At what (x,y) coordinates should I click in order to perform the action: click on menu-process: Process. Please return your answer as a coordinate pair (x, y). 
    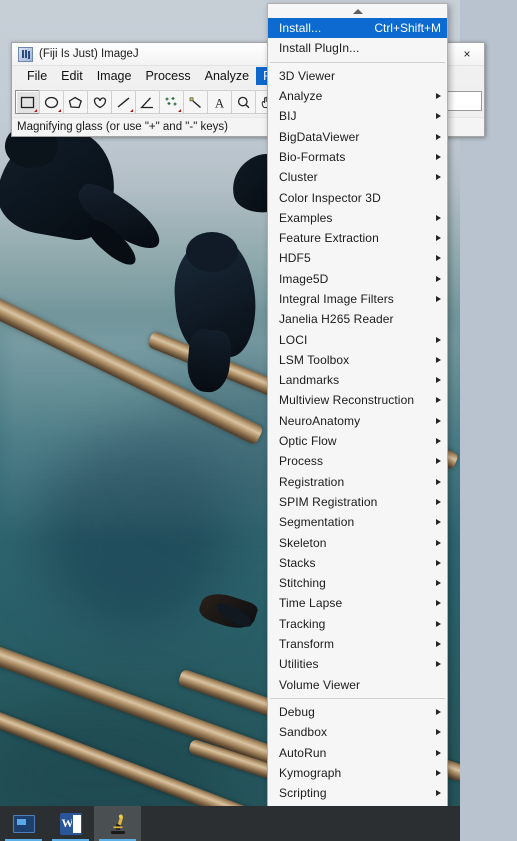
    Looking at the image, I should click on (167, 76).